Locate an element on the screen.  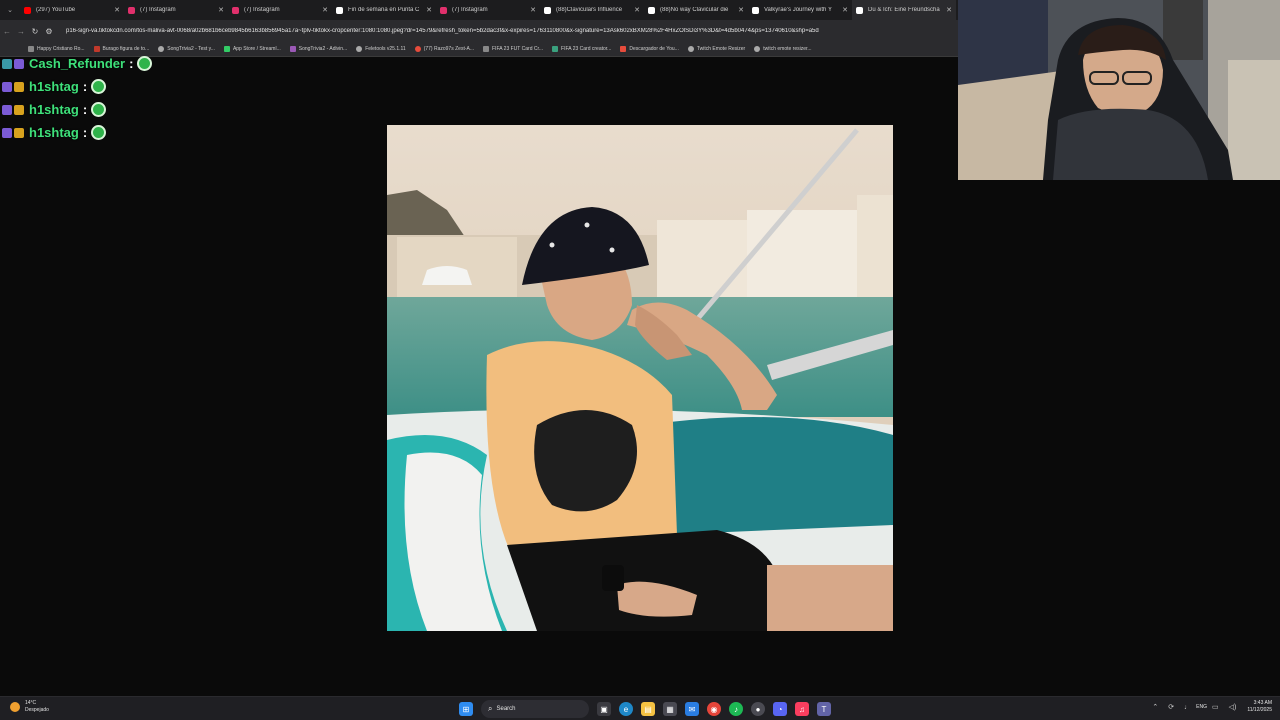
task-view-icon: ▣ is located at coordinates (604, 709).